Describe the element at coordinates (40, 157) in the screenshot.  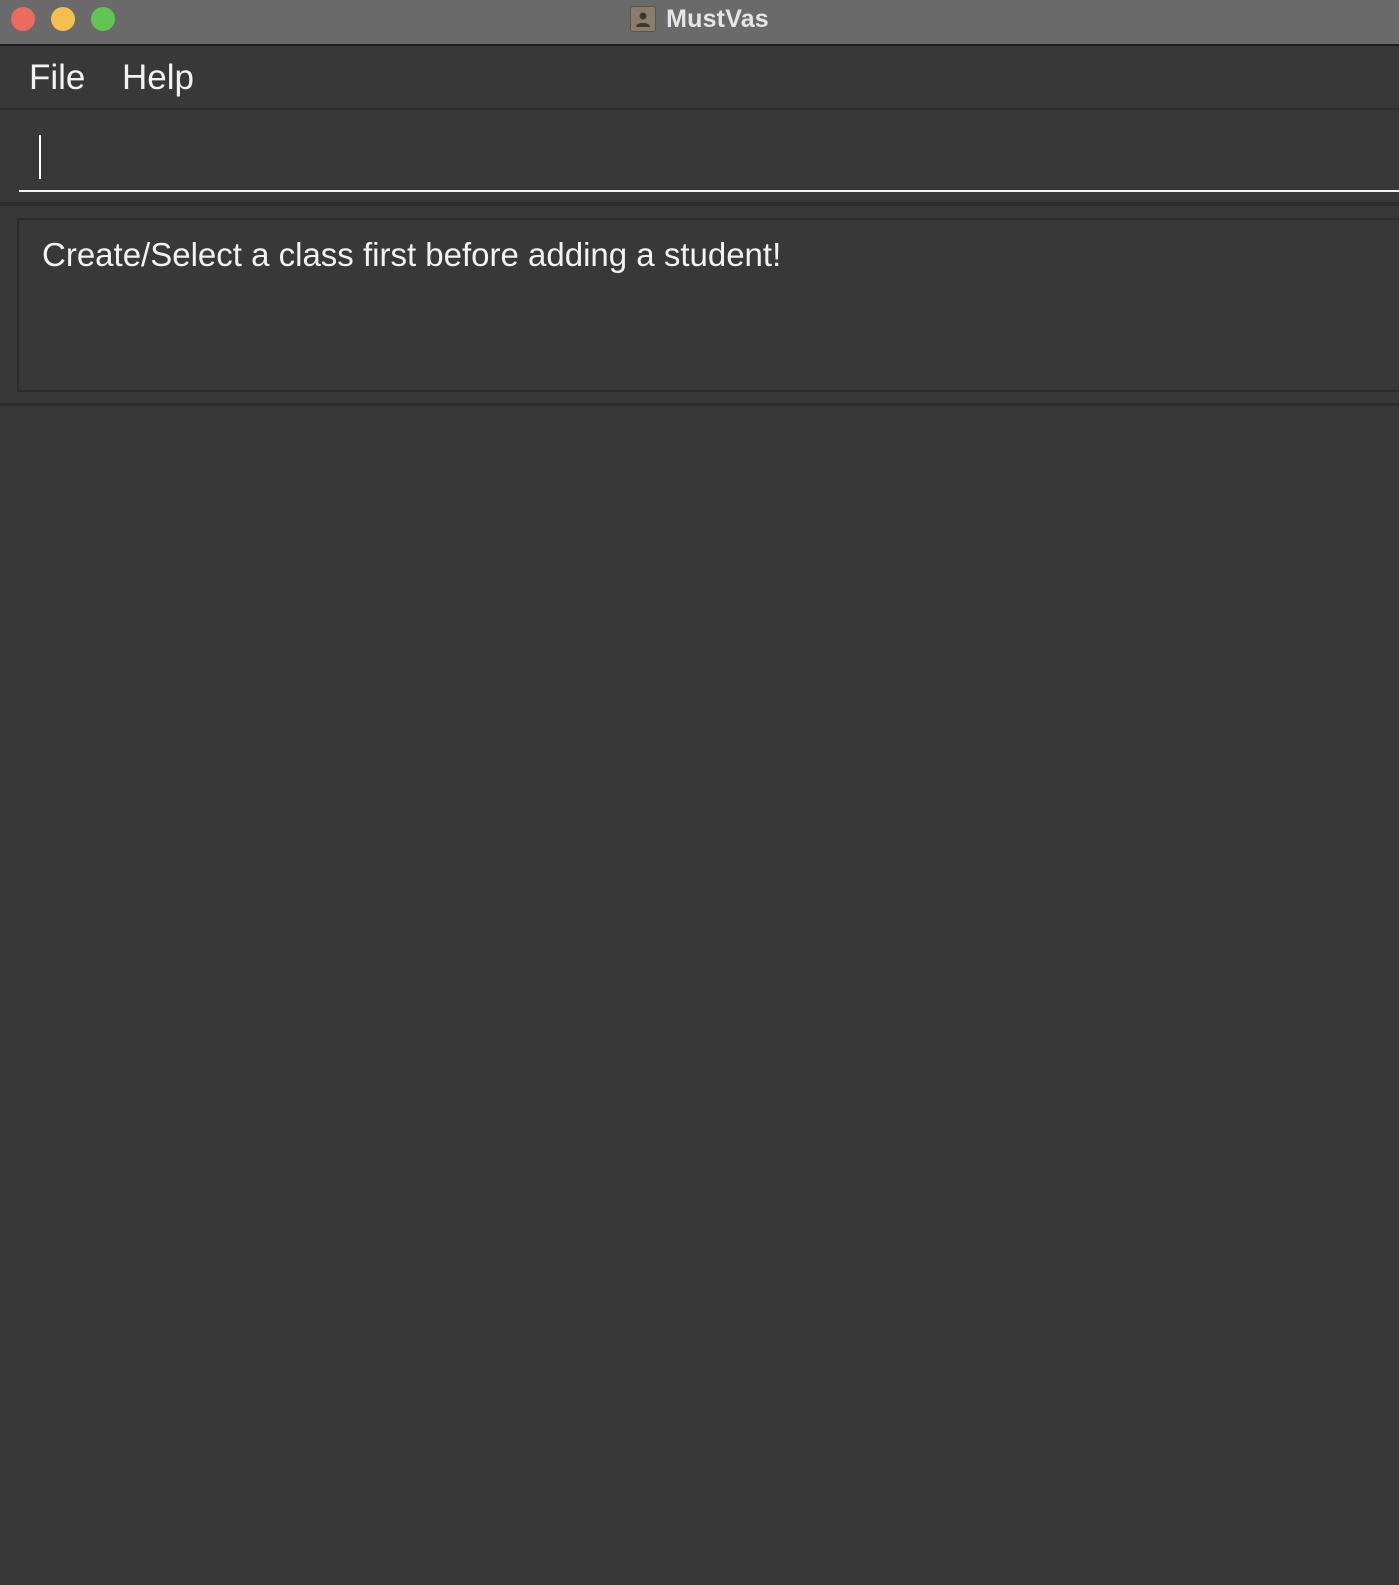
I see `text-cursor` at that location.